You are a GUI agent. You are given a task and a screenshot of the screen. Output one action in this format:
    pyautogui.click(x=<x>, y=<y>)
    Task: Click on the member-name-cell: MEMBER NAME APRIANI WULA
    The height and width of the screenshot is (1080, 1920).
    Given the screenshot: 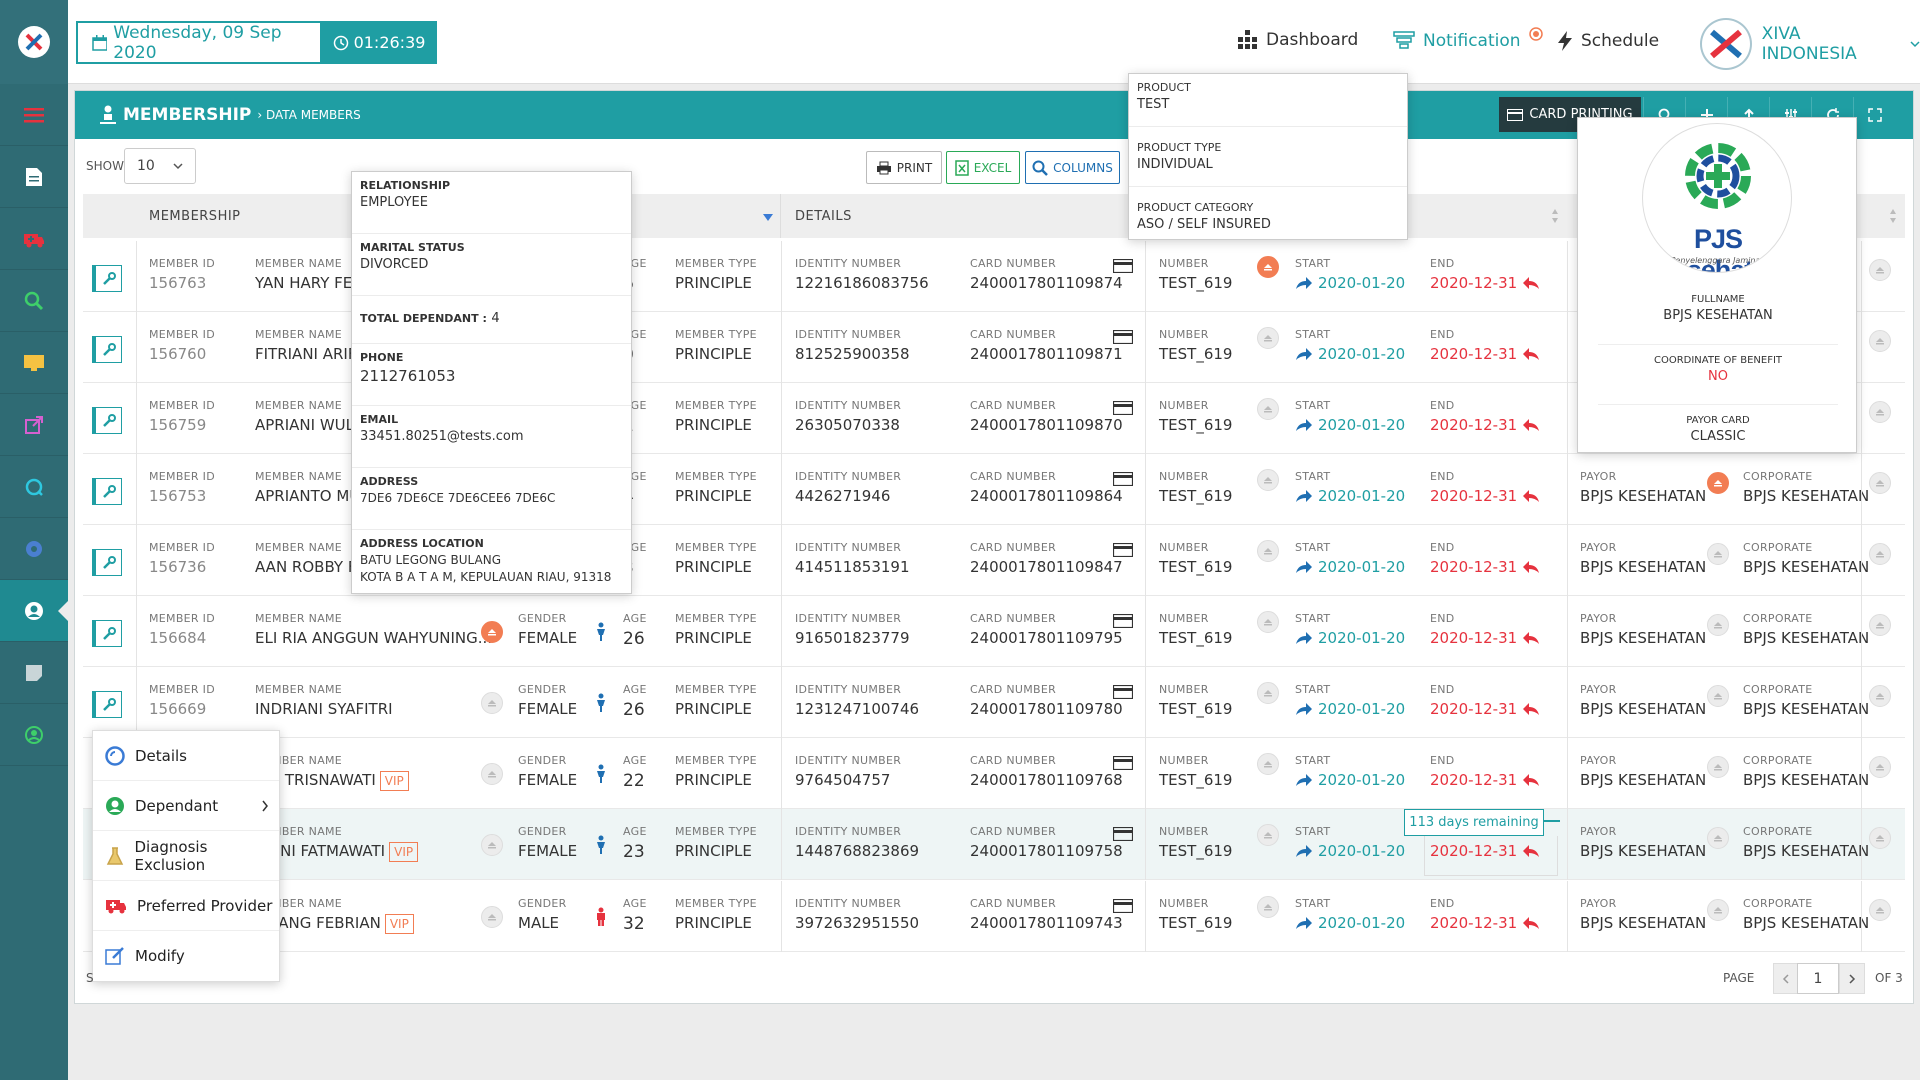 What is the action you would take?
    pyautogui.click(x=310, y=416)
    